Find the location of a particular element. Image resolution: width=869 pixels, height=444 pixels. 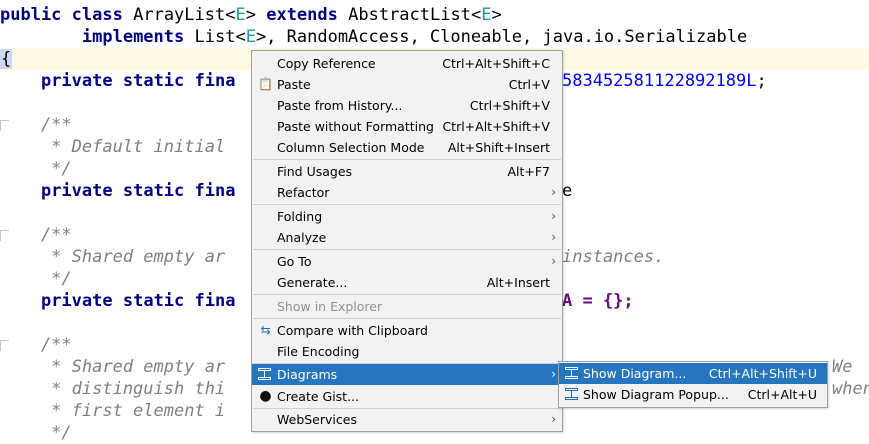

keyword: public is located at coordinates (31, 15).